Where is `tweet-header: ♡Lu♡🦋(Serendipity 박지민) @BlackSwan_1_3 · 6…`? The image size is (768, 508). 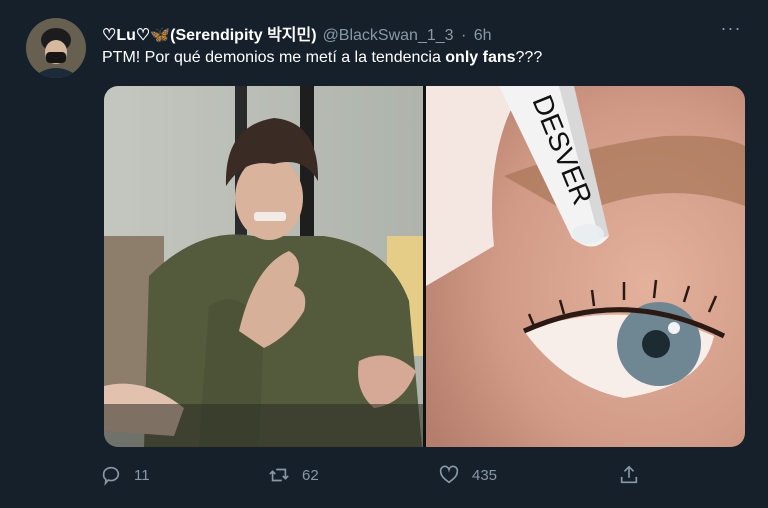
tweet-header: ♡Lu♡🦋(Serendipity 박지민) @BlackSwan_1_3 · 6… is located at coordinates (297, 33).